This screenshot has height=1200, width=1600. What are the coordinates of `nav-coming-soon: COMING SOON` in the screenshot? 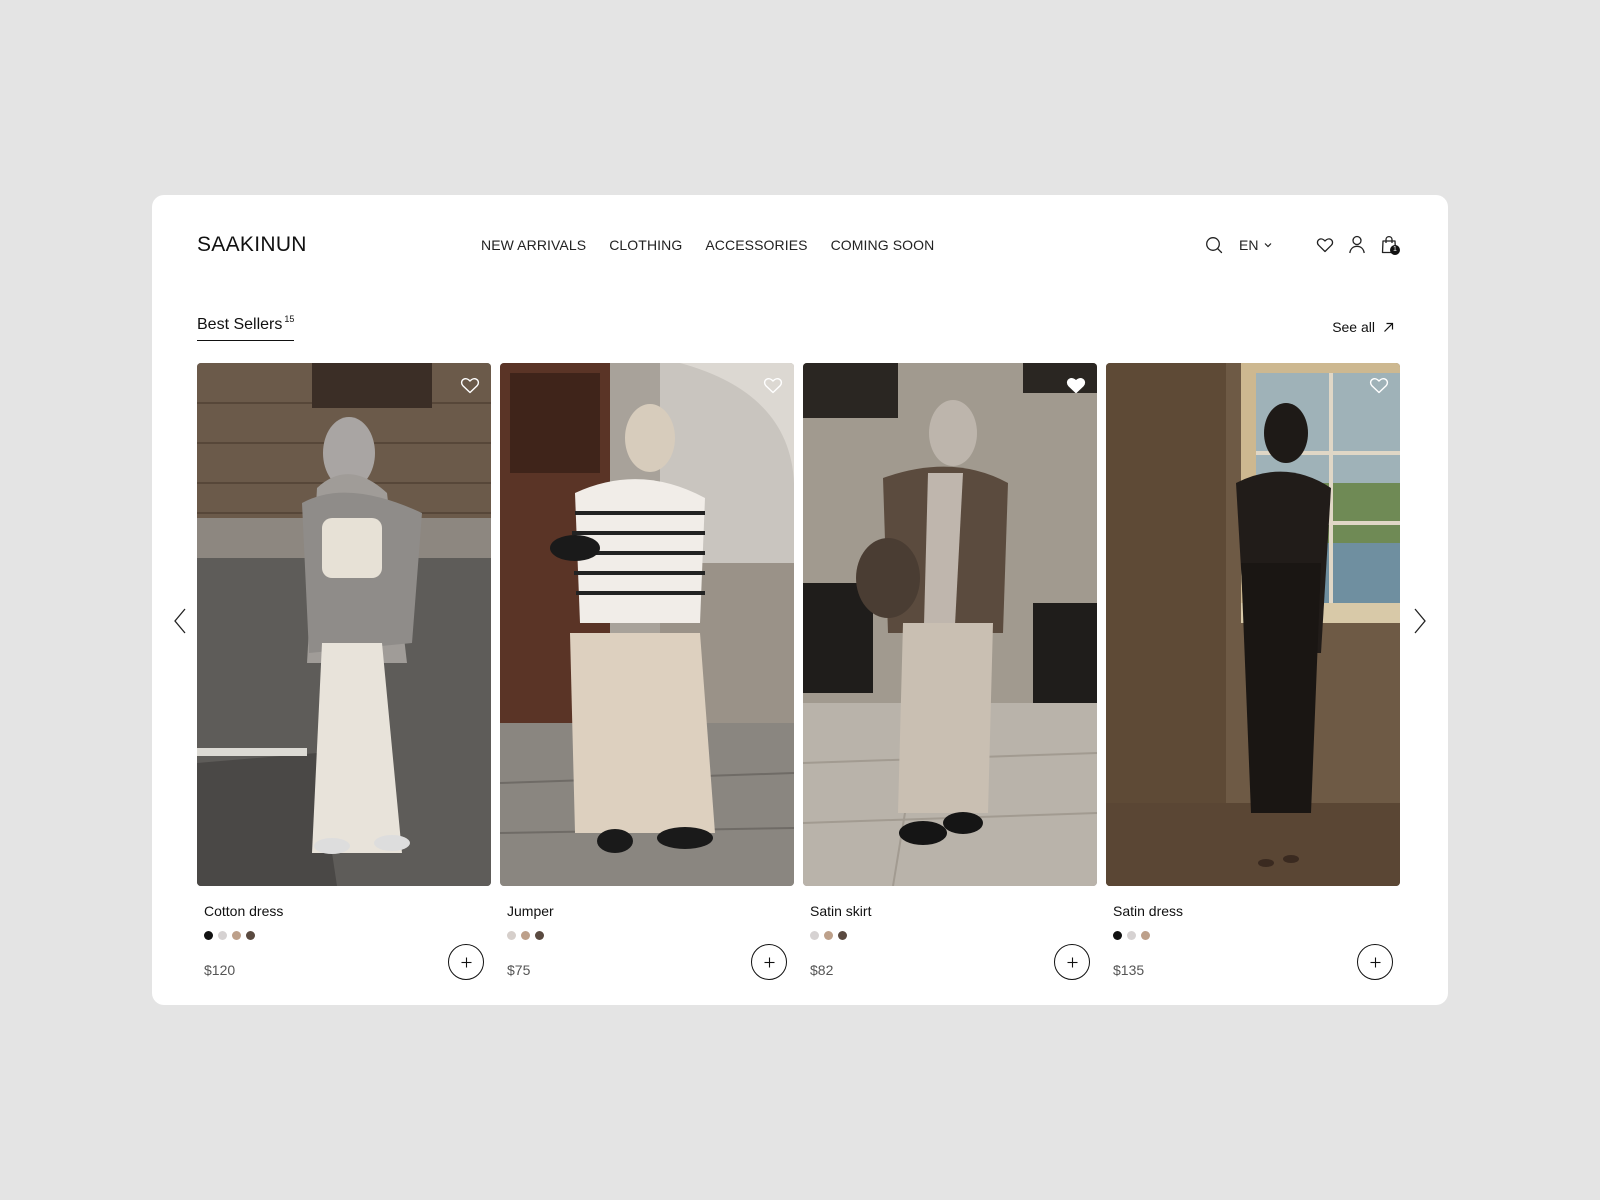 It's located at (883, 245).